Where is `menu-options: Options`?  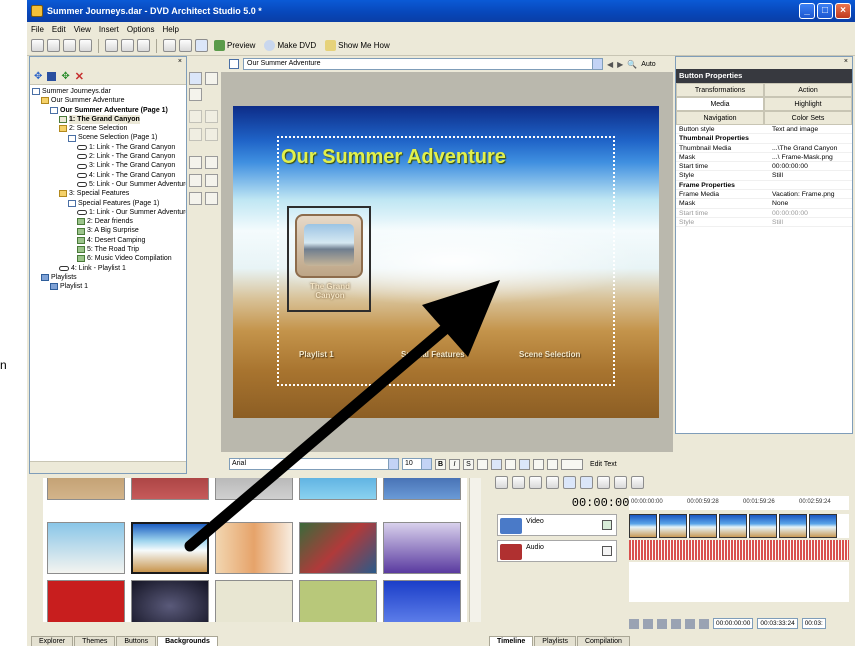
menu-options: Options is located at coordinates (141, 29).